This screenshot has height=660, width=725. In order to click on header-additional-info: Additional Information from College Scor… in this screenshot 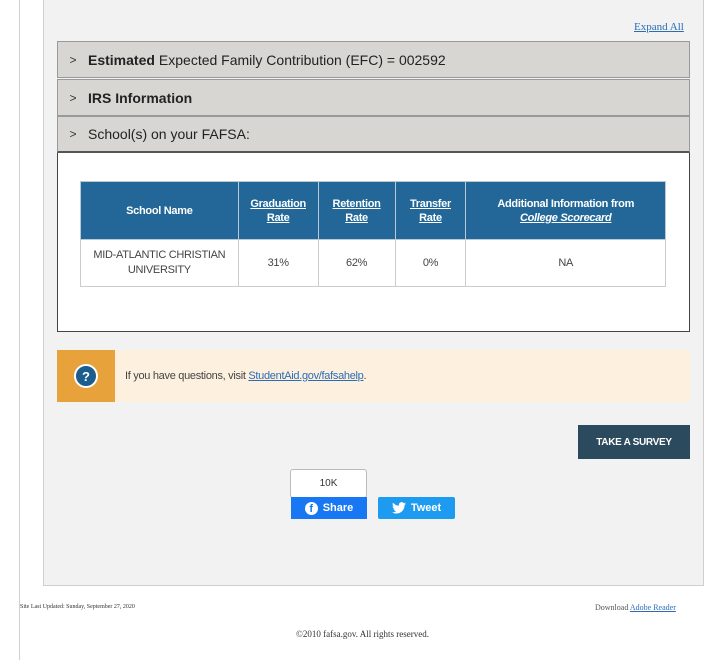, I will do `click(565, 210)`.